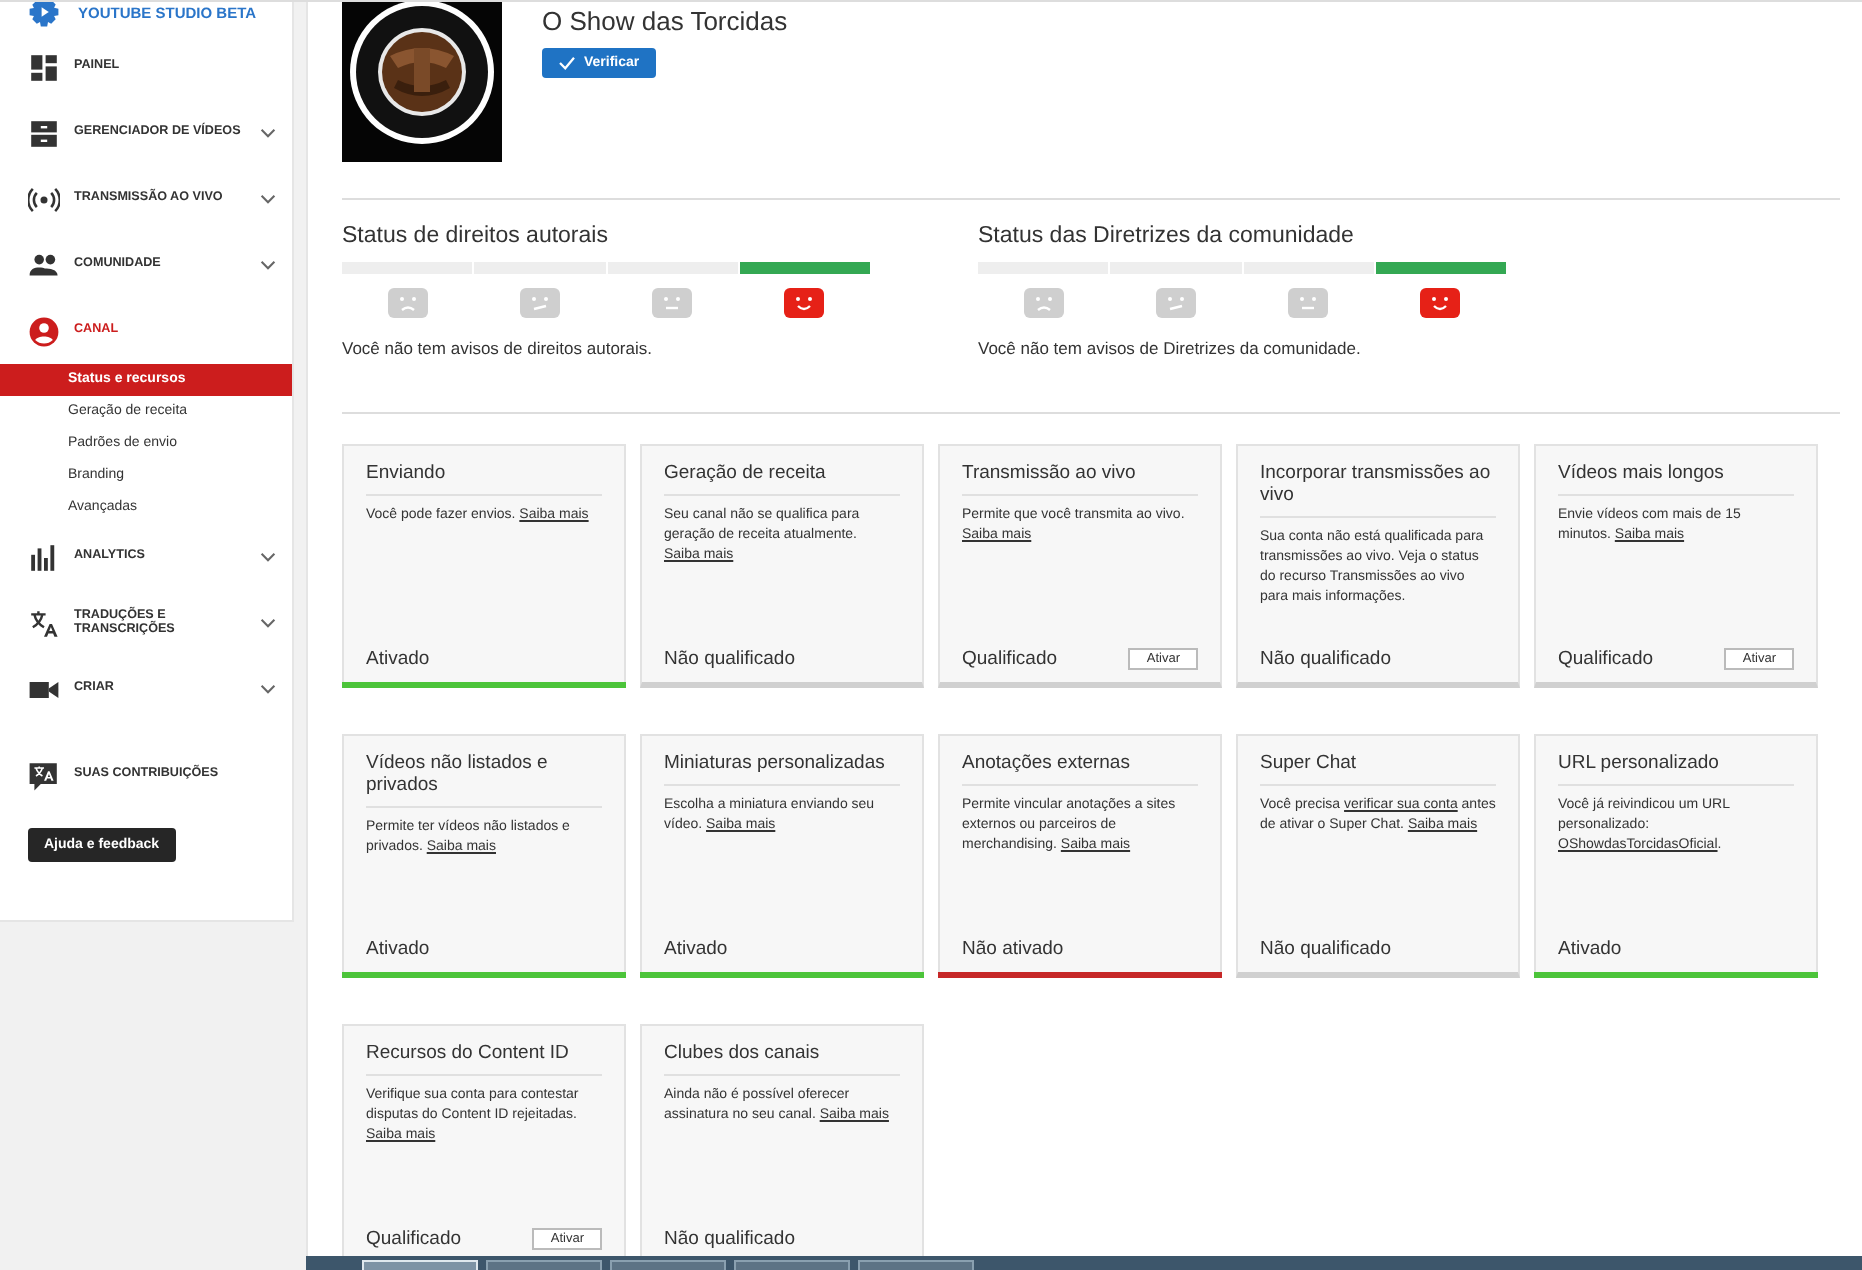 The height and width of the screenshot is (1270, 1862). Describe the element at coordinates (44, 331) in the screenshot. I see `channel-icon` at that location.